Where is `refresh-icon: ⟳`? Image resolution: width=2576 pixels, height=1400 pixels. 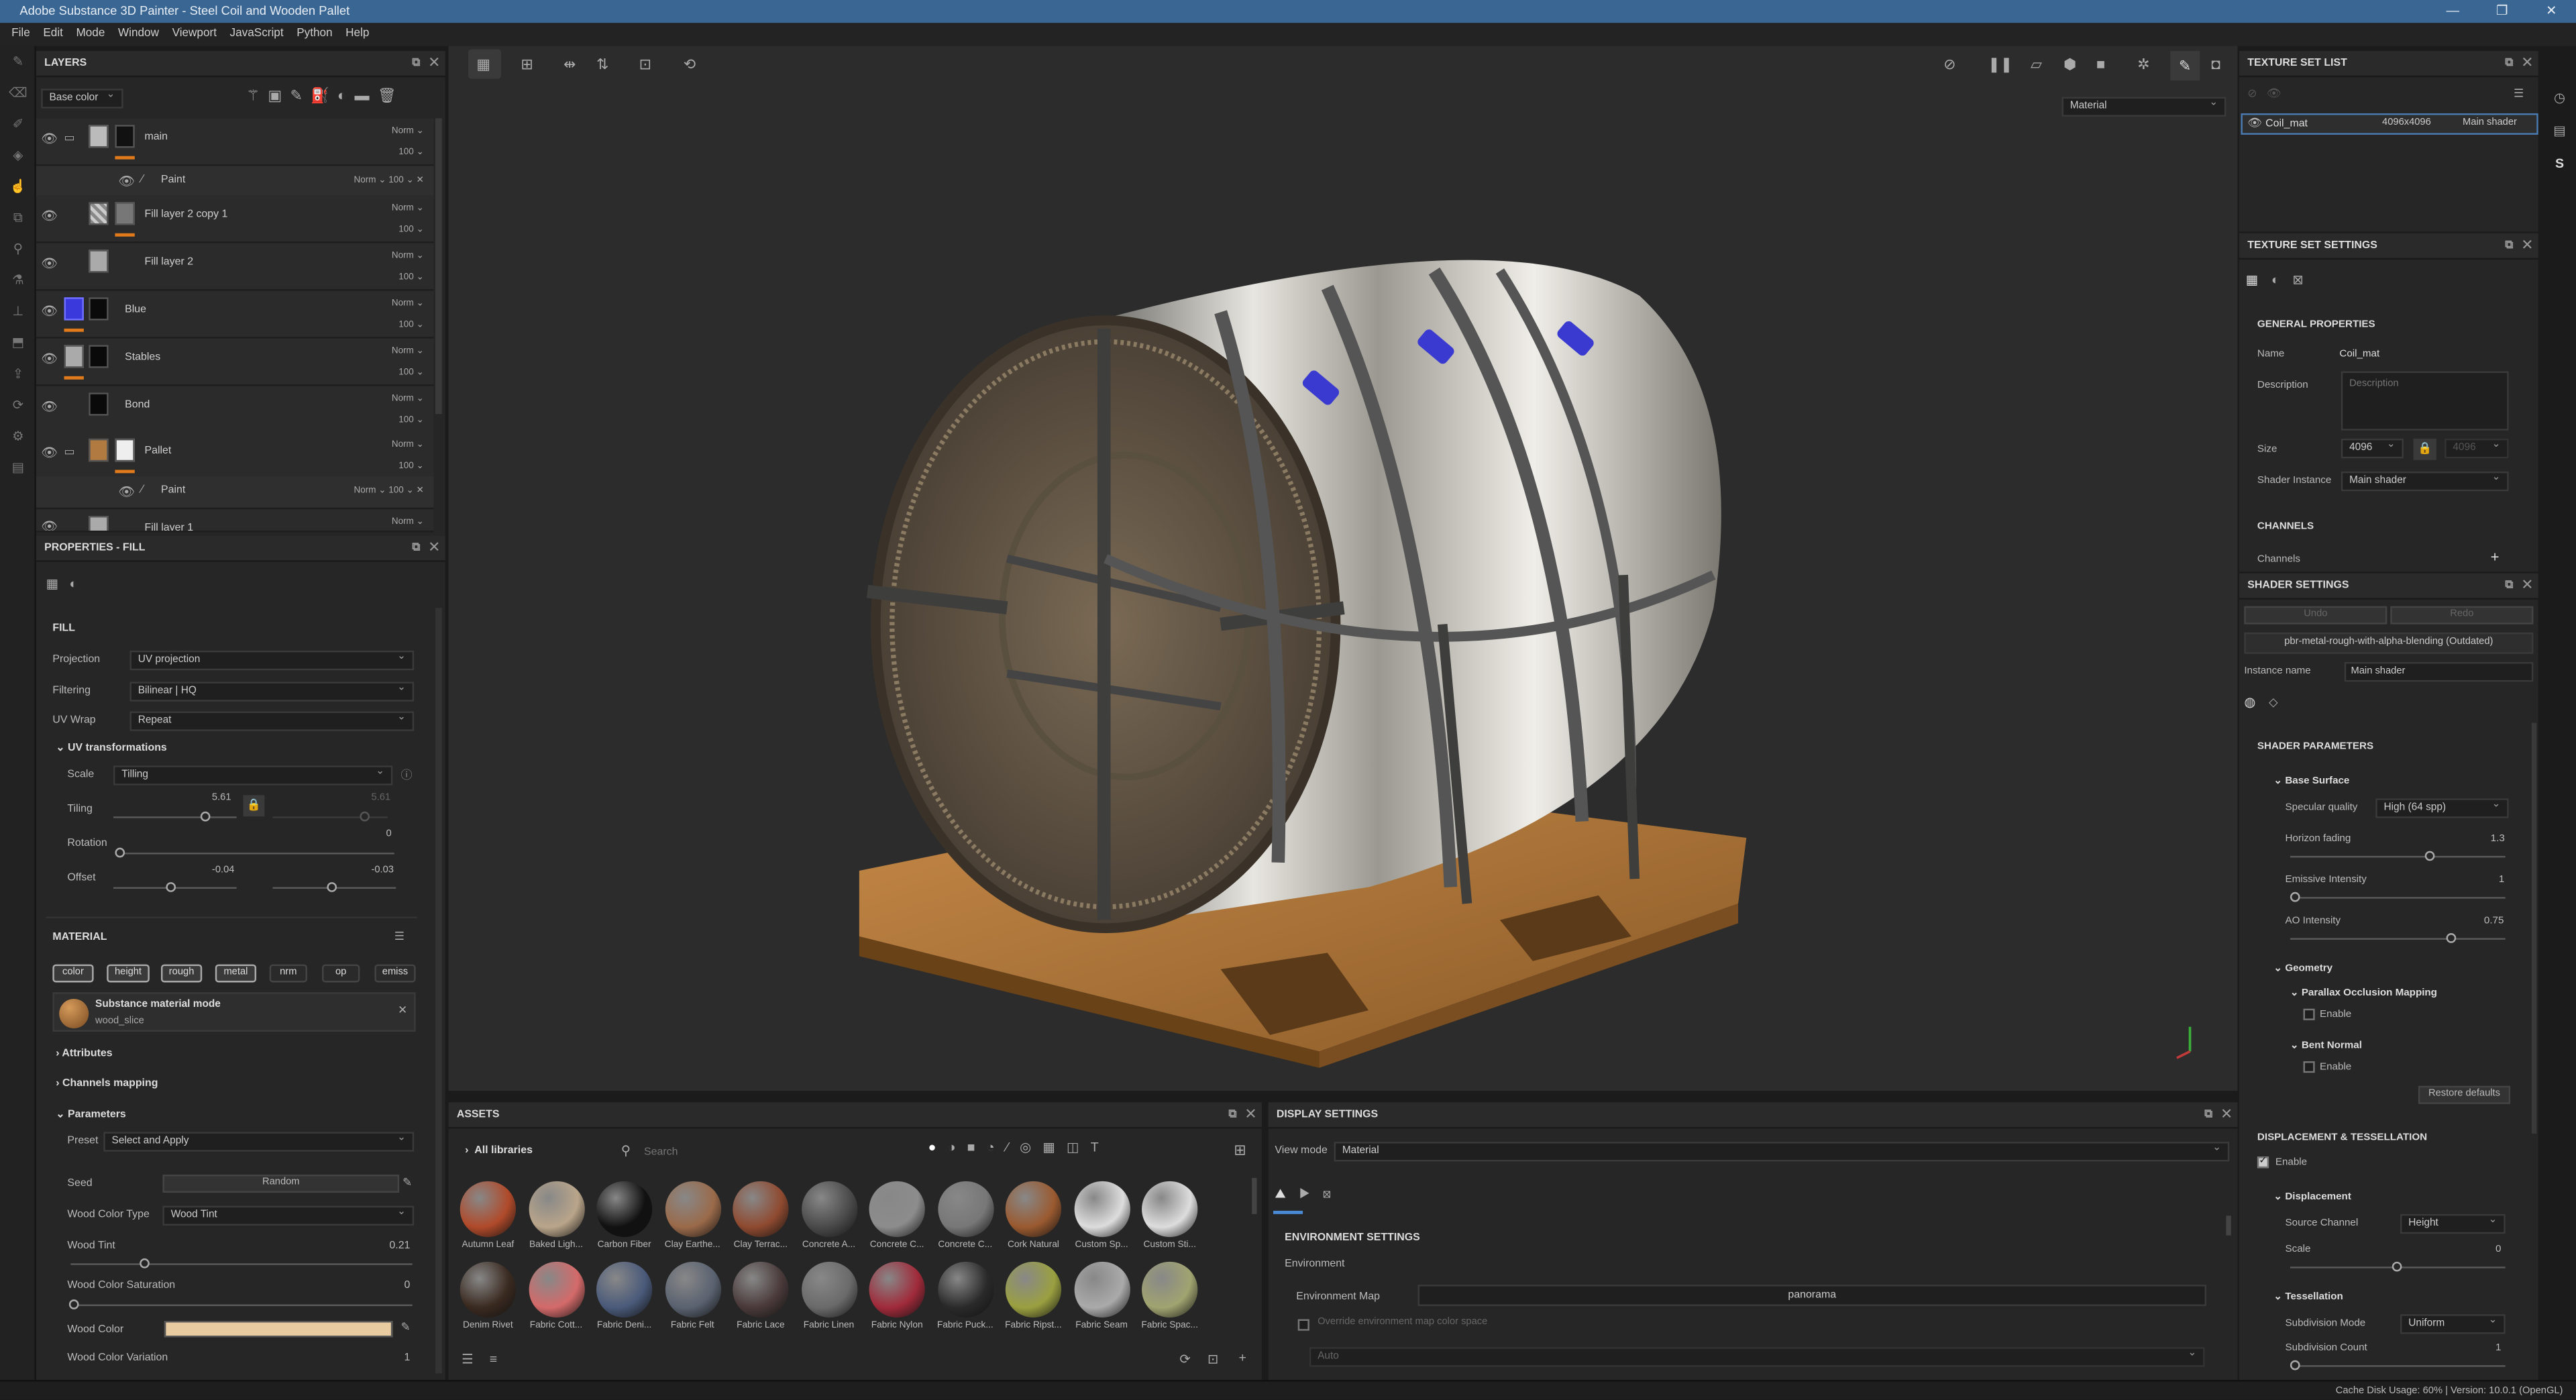 refresh-icon: ⟳ is located at coordinates (1184, 1359).